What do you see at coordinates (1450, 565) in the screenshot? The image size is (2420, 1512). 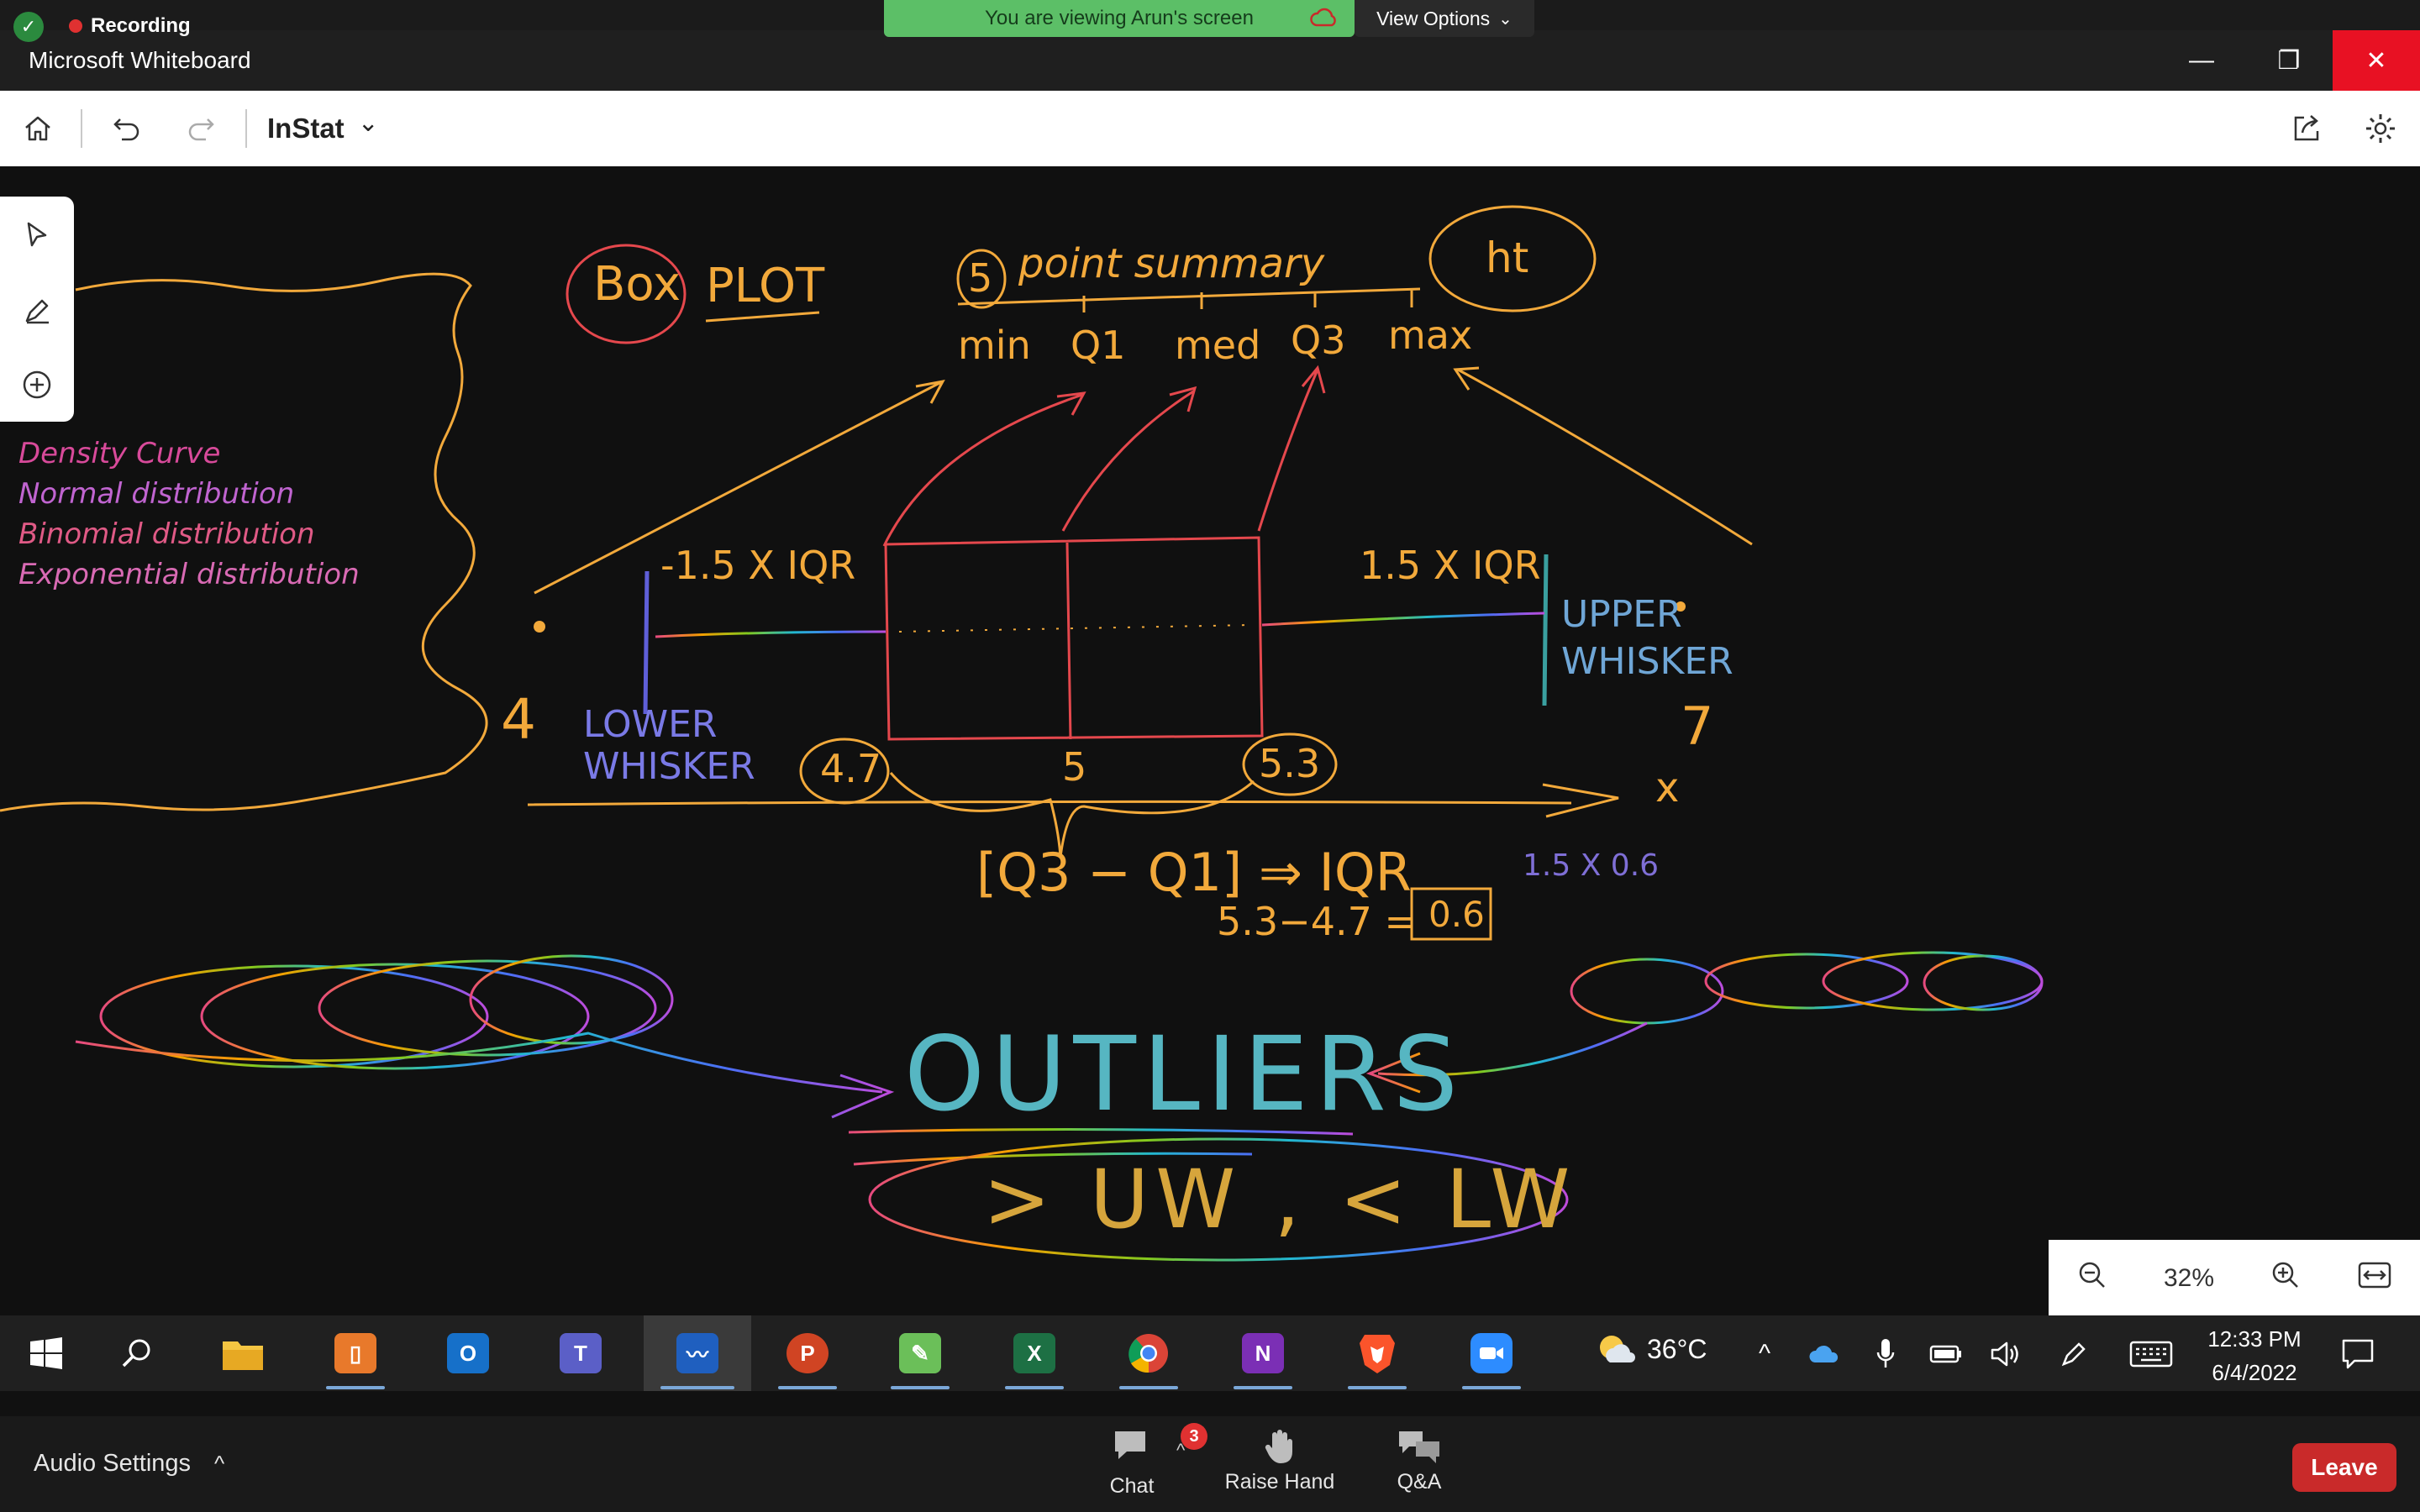 I see `upper-fence-label: 1.5 X IQR` at bounding box center [1450, 565].